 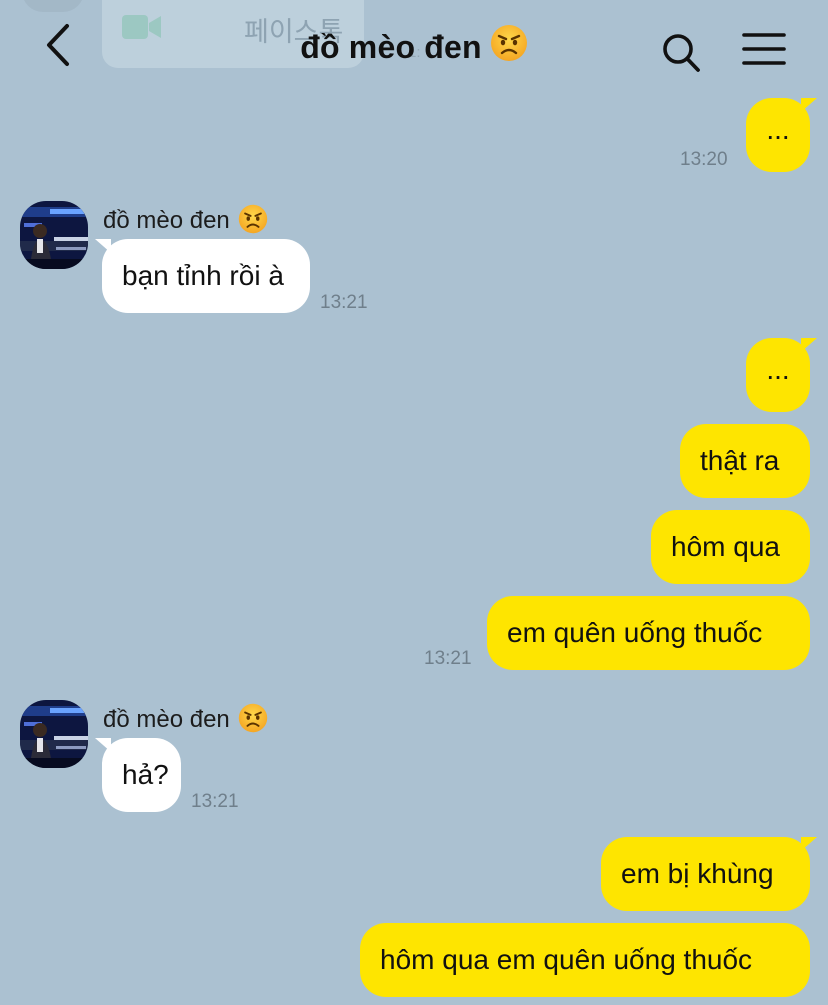 What do you see at coordinates (145, 774) in the screenshot?
I see `message-text: hả?` at bounding box center [145, 774].